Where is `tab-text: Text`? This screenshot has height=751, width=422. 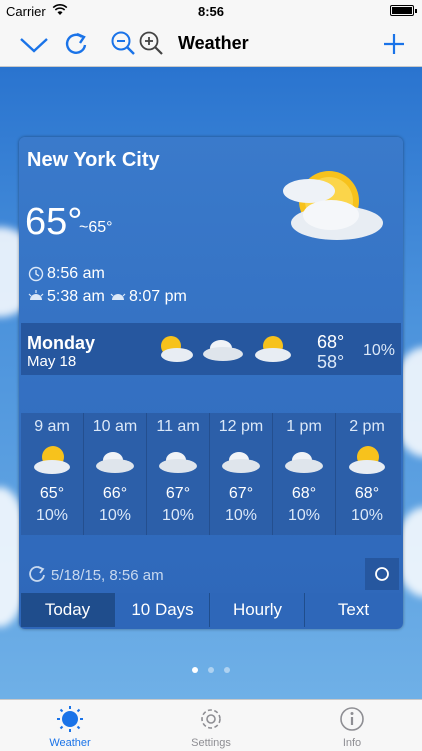
tab-text: Text is located at coordinates (353, 610).